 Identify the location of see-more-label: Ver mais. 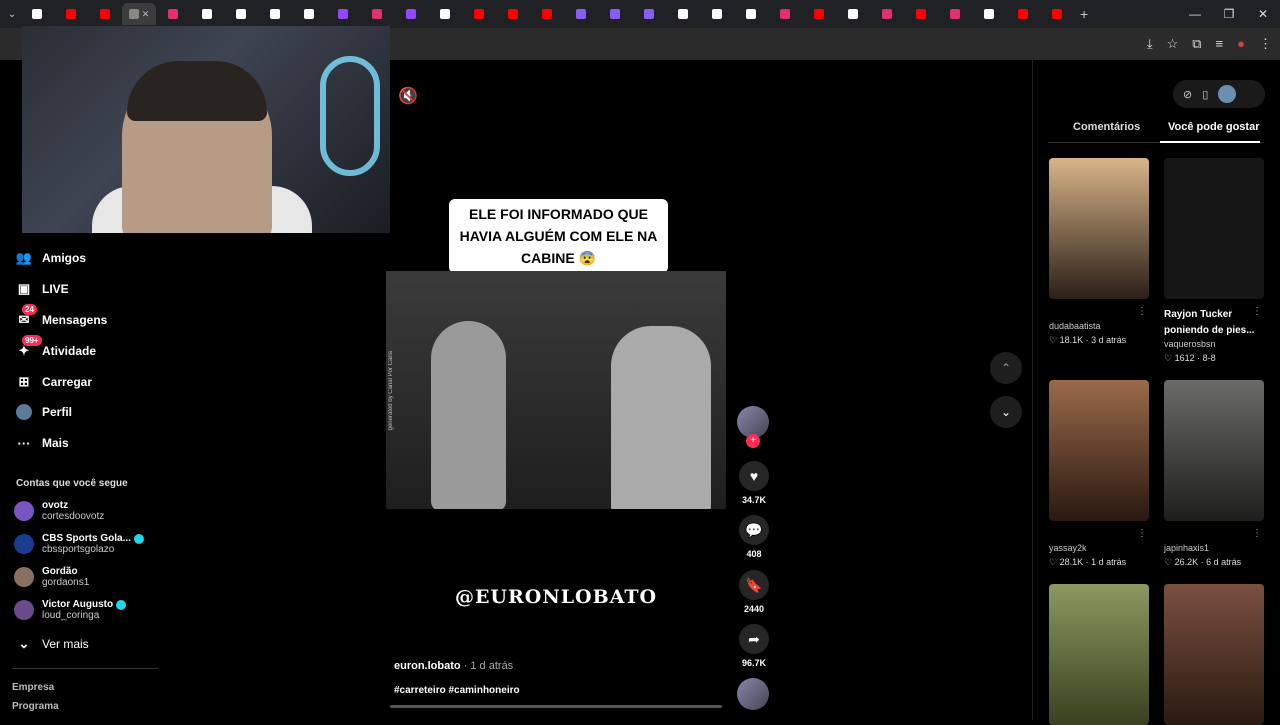
(65, 644).